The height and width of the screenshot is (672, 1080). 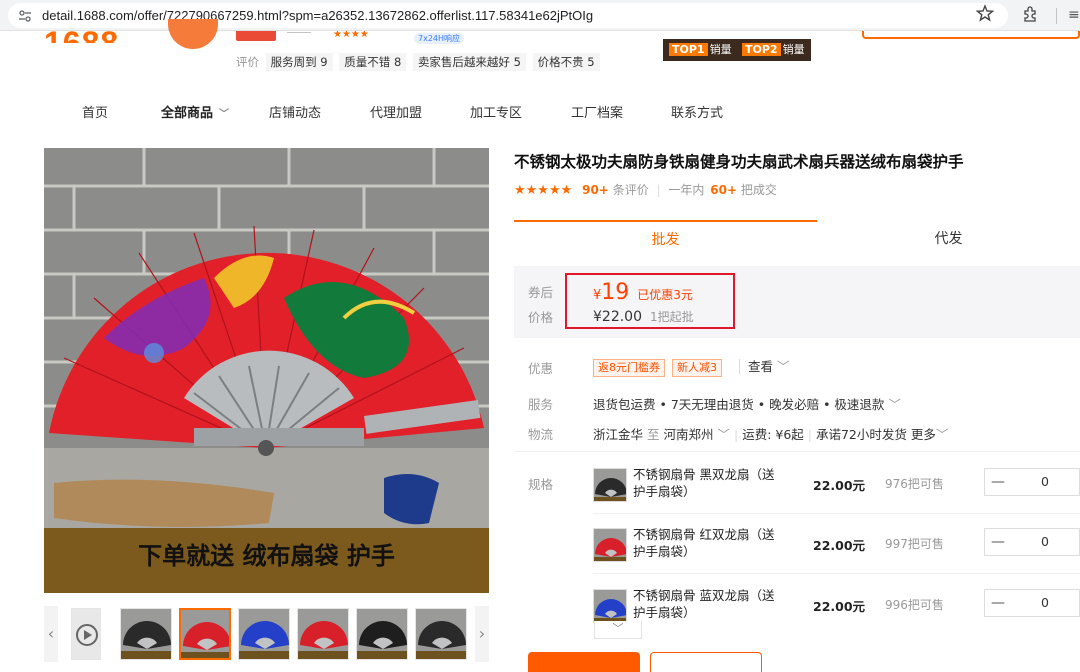 I want to click on service-badge: 7x24H响应, so click(x=439, y=38).